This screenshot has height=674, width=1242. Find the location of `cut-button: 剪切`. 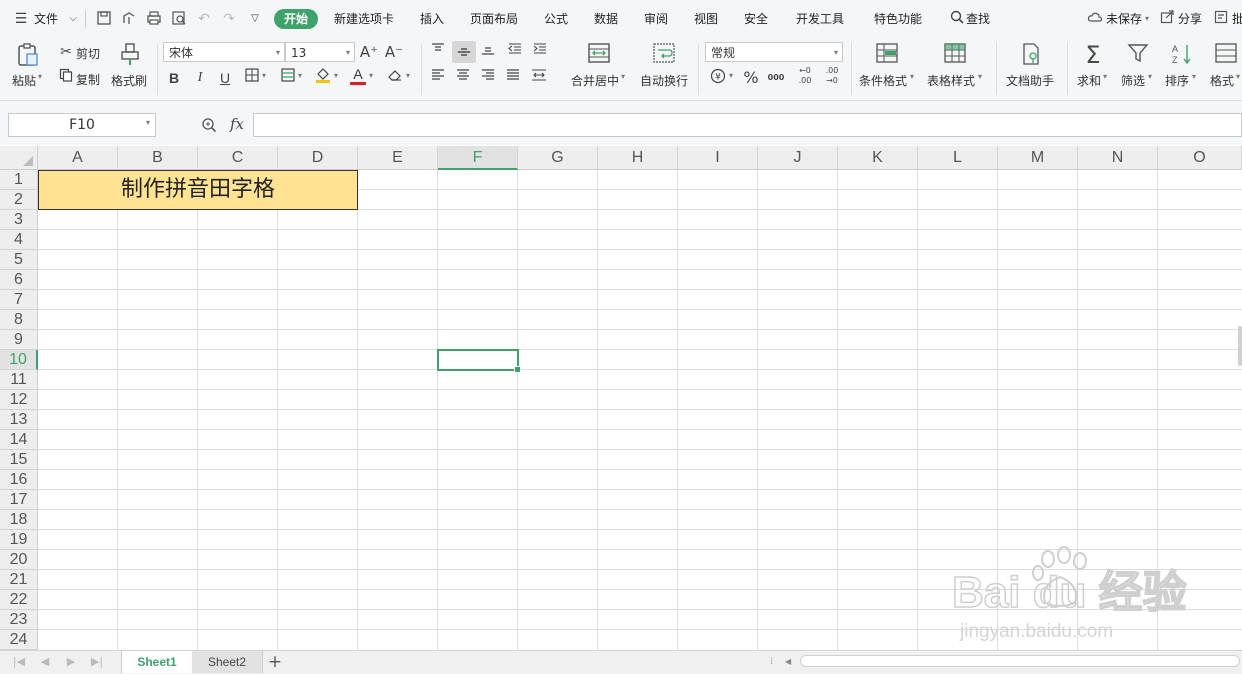

cut-button: 剪切 is located at coordinates (88, 53).